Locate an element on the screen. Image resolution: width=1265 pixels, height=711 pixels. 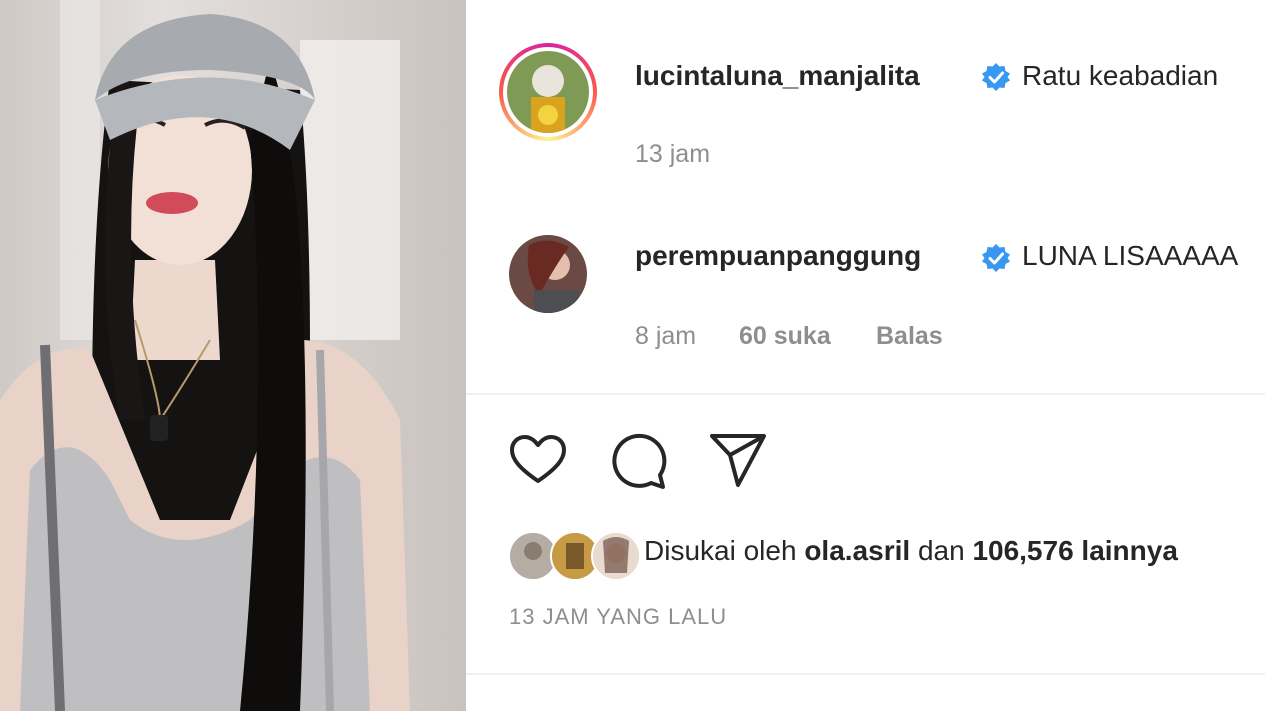
liked-by-others-link: 106,576 lainnya is located at coordinates (1074, 550).